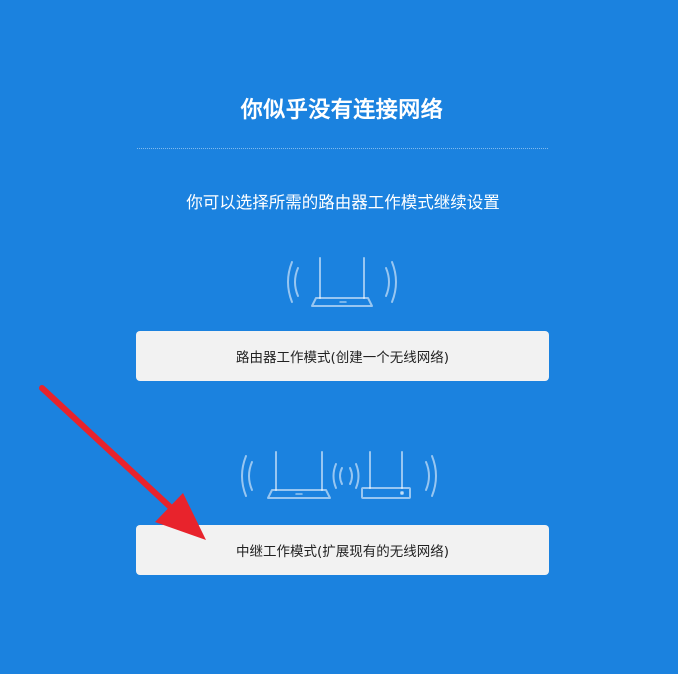 The image size is (678, 674). What do you see at coordinates (342, 476) in the screenshot?
I see `repeater-routers-wifi-icon` at bounding box center [342, 476].